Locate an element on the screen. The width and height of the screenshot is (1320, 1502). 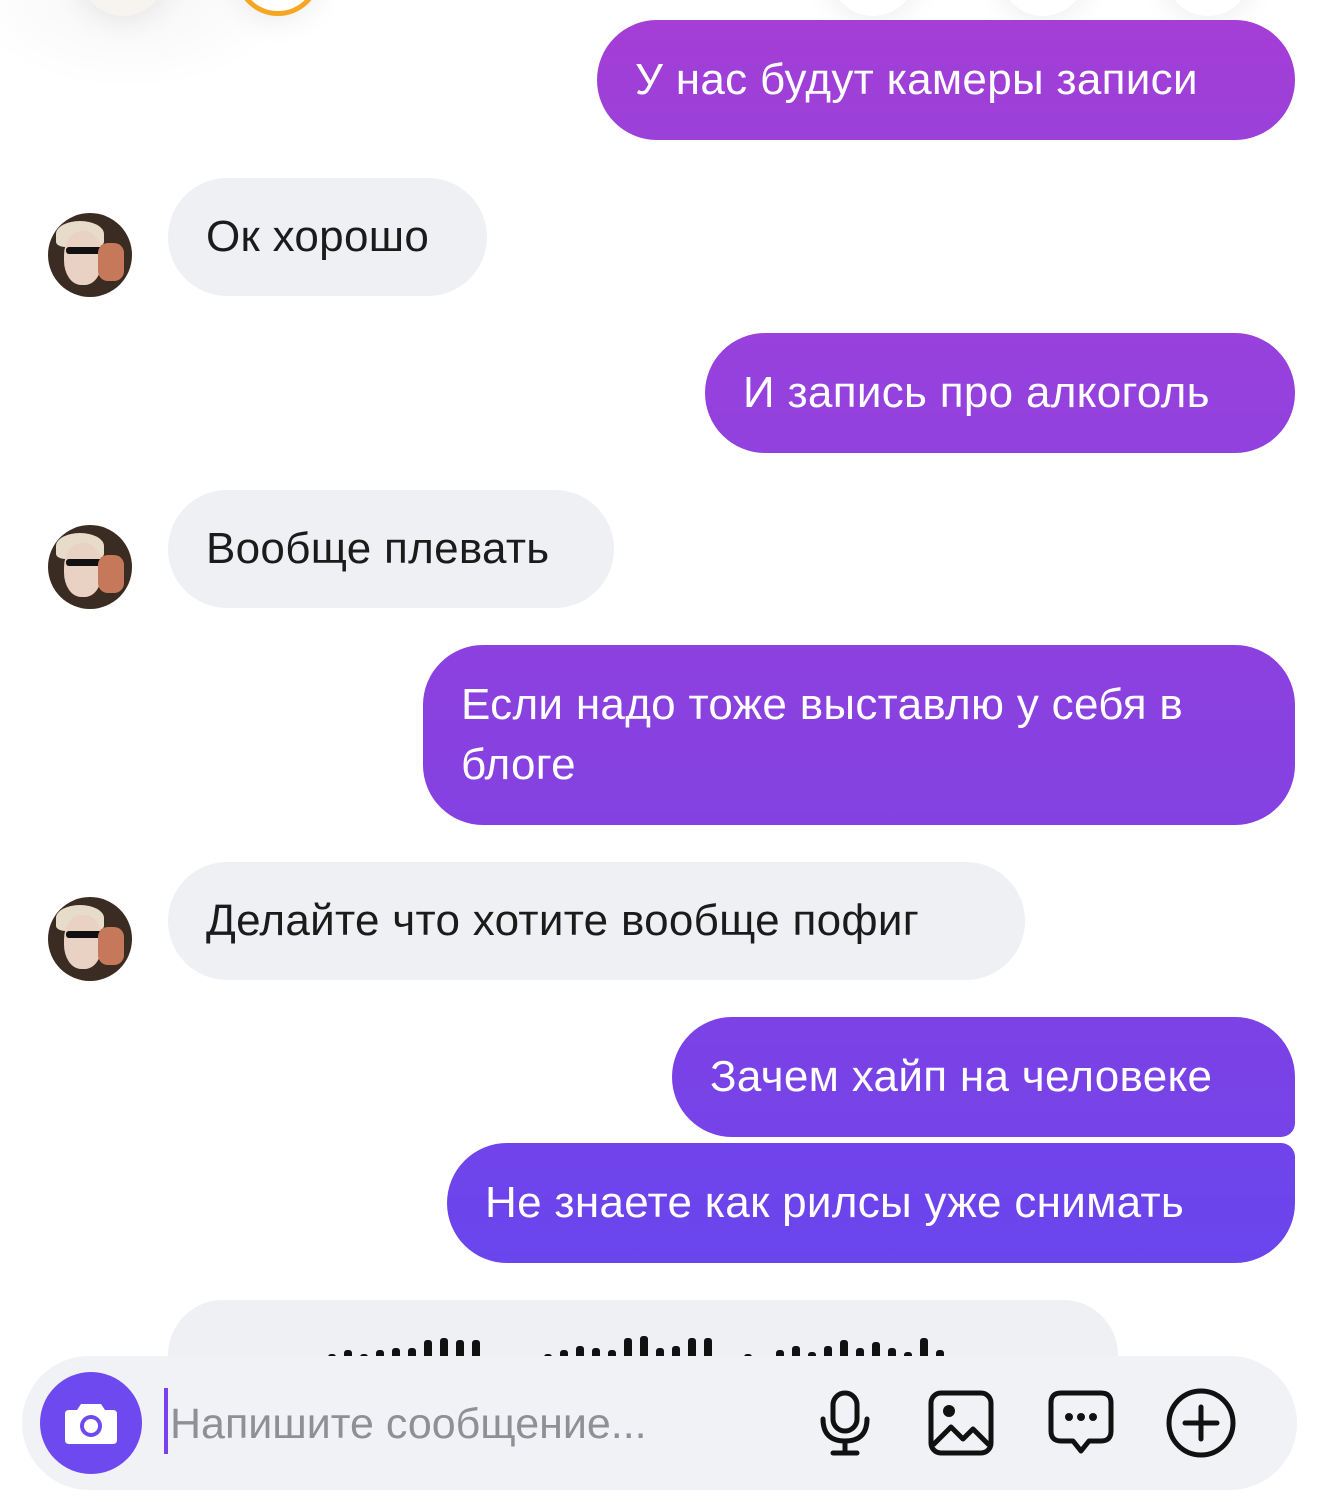
message-text: И запись про алкоголь is located at coordinates (976, 392).